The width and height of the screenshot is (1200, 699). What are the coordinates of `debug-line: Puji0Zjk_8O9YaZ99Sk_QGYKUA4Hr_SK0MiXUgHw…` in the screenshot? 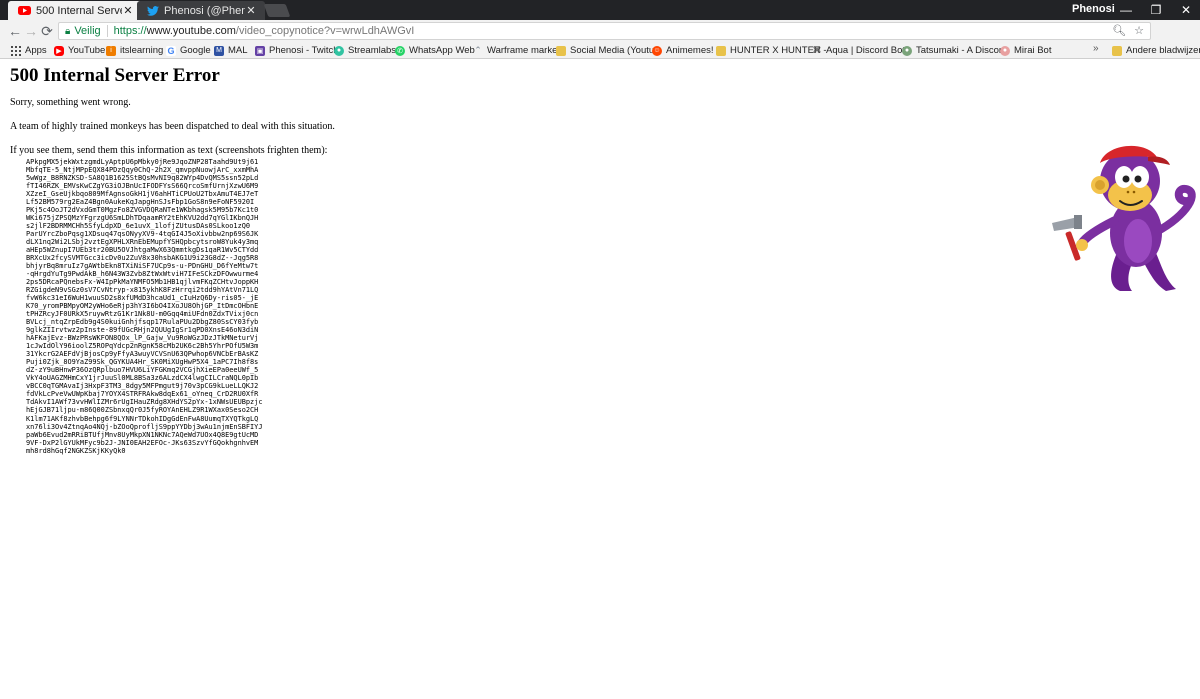 It's located at (142, 362).